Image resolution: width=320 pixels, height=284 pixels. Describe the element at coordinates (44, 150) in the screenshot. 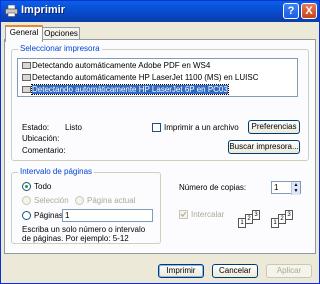

I see `comment-label: Comentario:` at that location.